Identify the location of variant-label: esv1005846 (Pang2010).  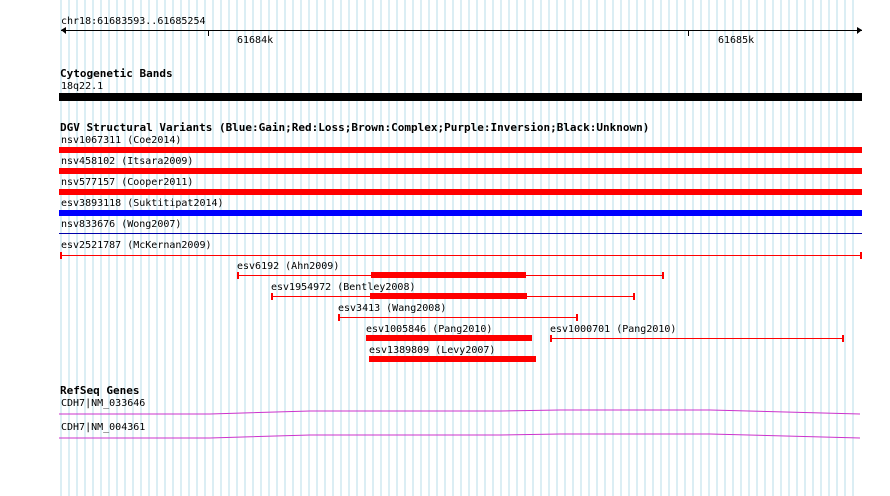
(429, 329).